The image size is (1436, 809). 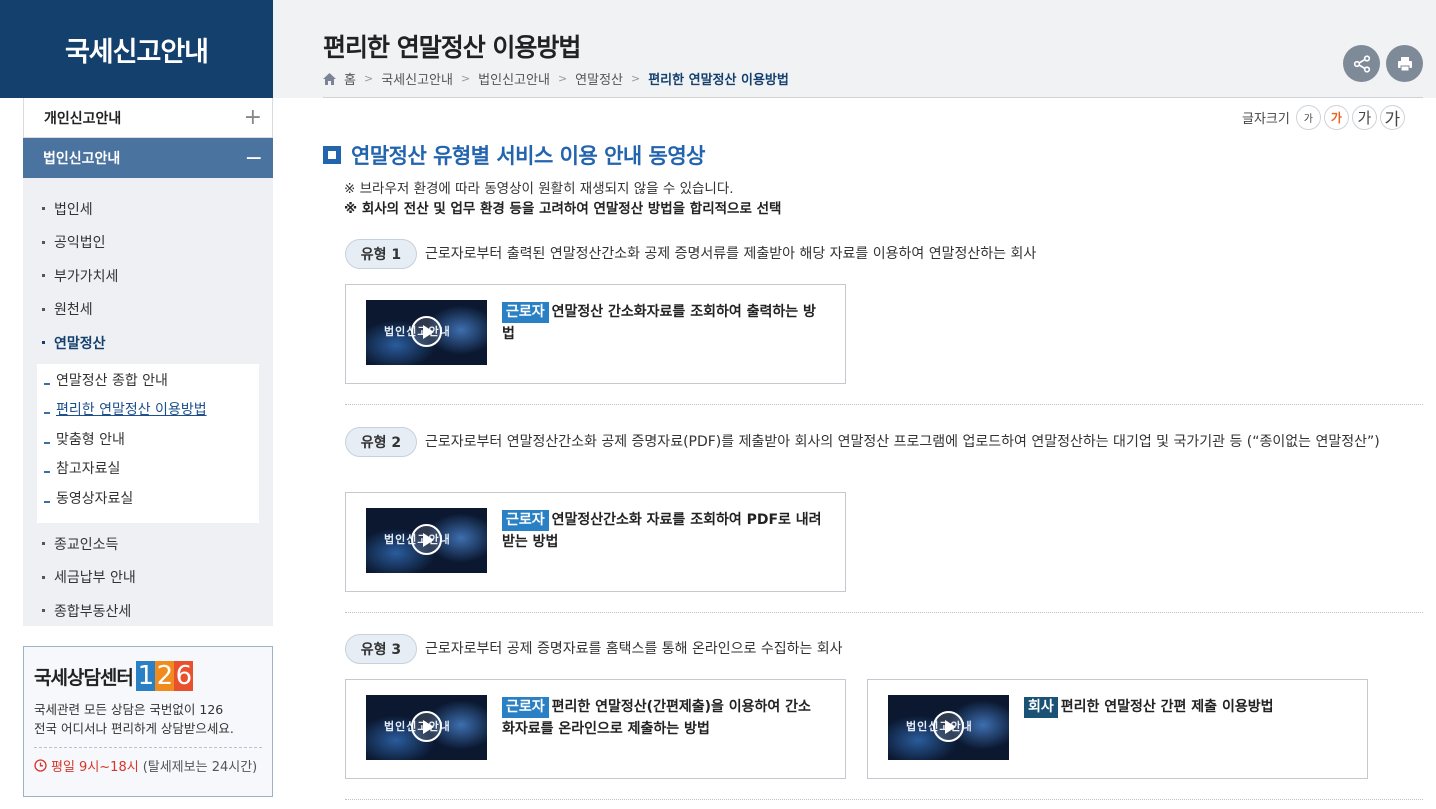 I want to click on sub-menu: 법인세 공익법인 부가가치세 원천세 연말정산, so click(x=148, y=269).